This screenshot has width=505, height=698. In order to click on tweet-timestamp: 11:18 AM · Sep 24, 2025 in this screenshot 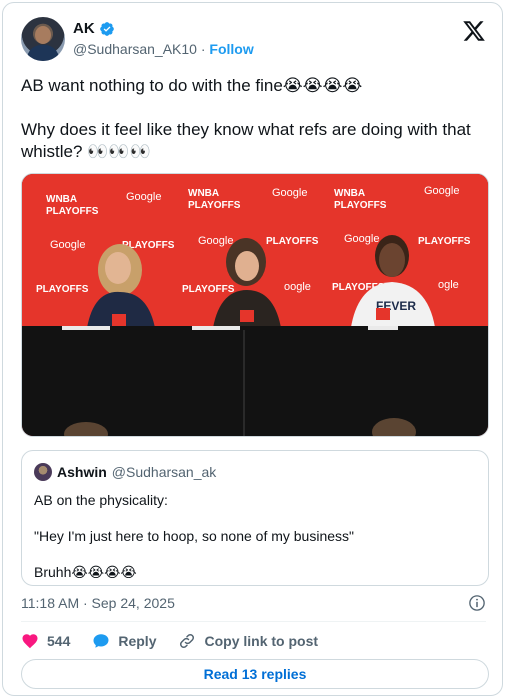, I will do `click(98, 603)`.